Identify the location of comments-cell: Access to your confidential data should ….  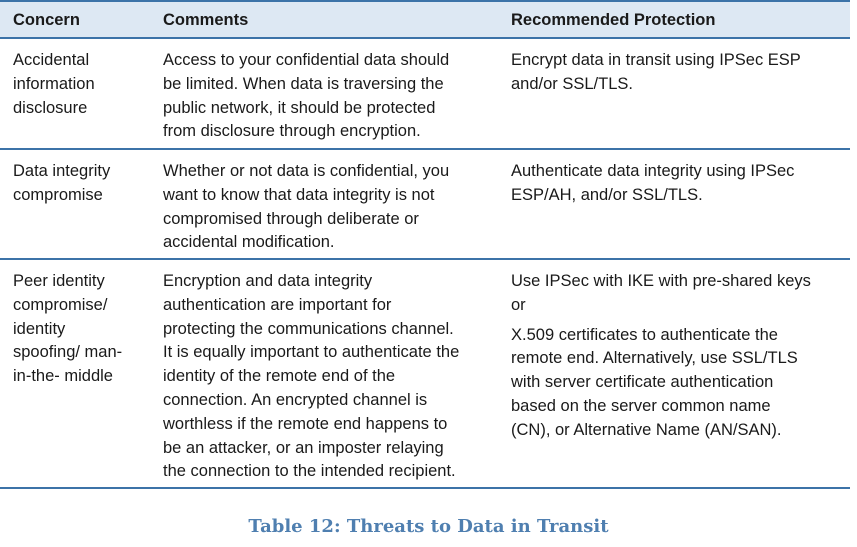
(324, 93).